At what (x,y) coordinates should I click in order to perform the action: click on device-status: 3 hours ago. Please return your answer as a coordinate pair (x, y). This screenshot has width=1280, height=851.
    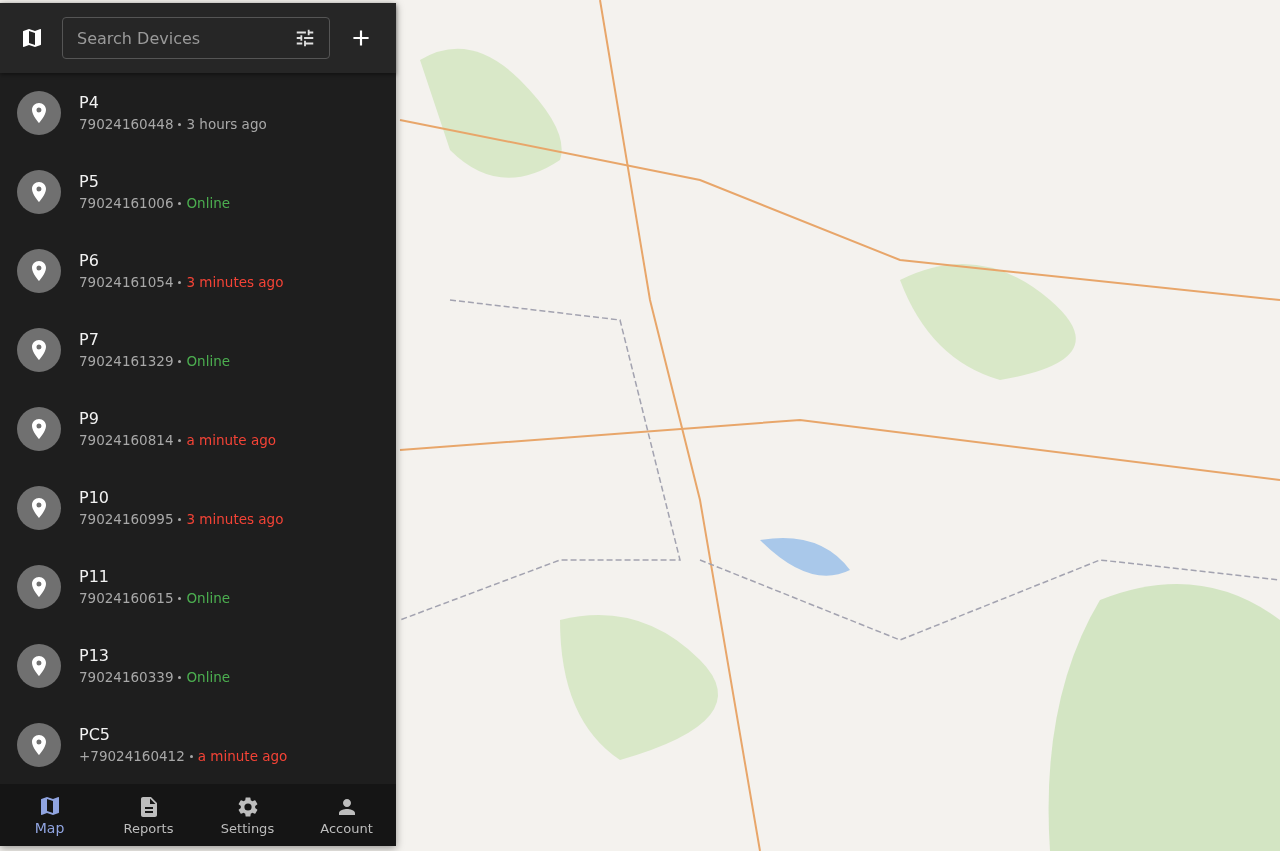
    Looking at the image, I should click on (226, 124).